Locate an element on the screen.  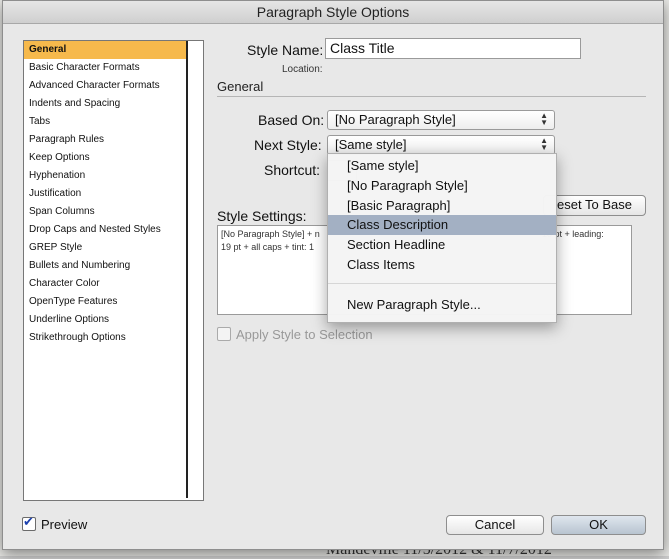
ok-button: OK is located at coordinates (598, 525).